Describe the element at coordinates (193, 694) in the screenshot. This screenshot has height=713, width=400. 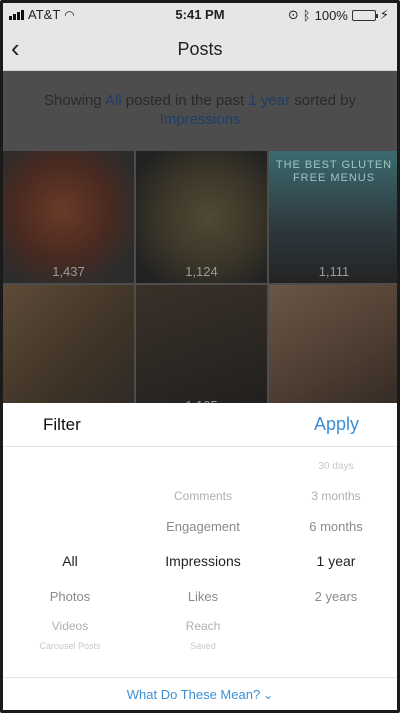
I see `help-link-label: What Do These Mean?` at that location.